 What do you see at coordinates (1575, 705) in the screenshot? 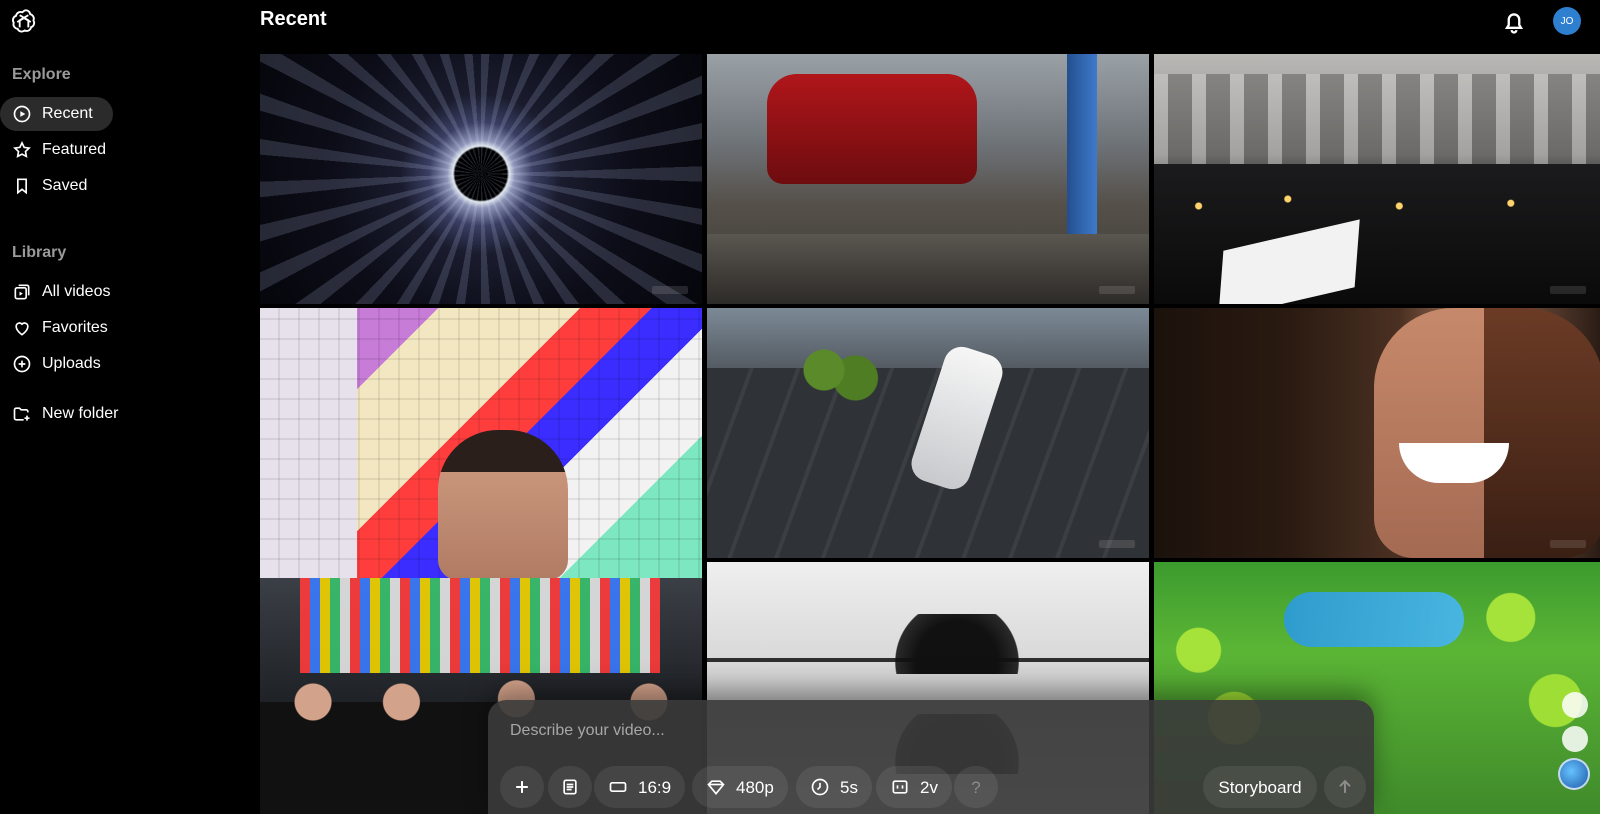
I see `overlay-figure-icon` at bounding box center [1575, 705].